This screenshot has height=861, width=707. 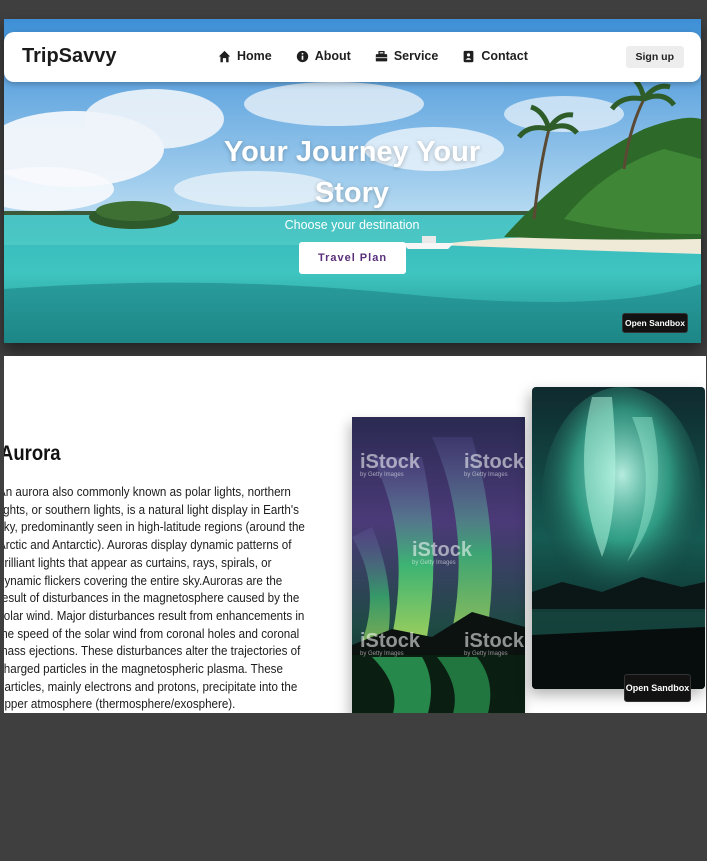 What do you see at coordinates (654, 57) in the screenshot?
I see `sign-up-button: Sign up` at bounding box center [654, 57].